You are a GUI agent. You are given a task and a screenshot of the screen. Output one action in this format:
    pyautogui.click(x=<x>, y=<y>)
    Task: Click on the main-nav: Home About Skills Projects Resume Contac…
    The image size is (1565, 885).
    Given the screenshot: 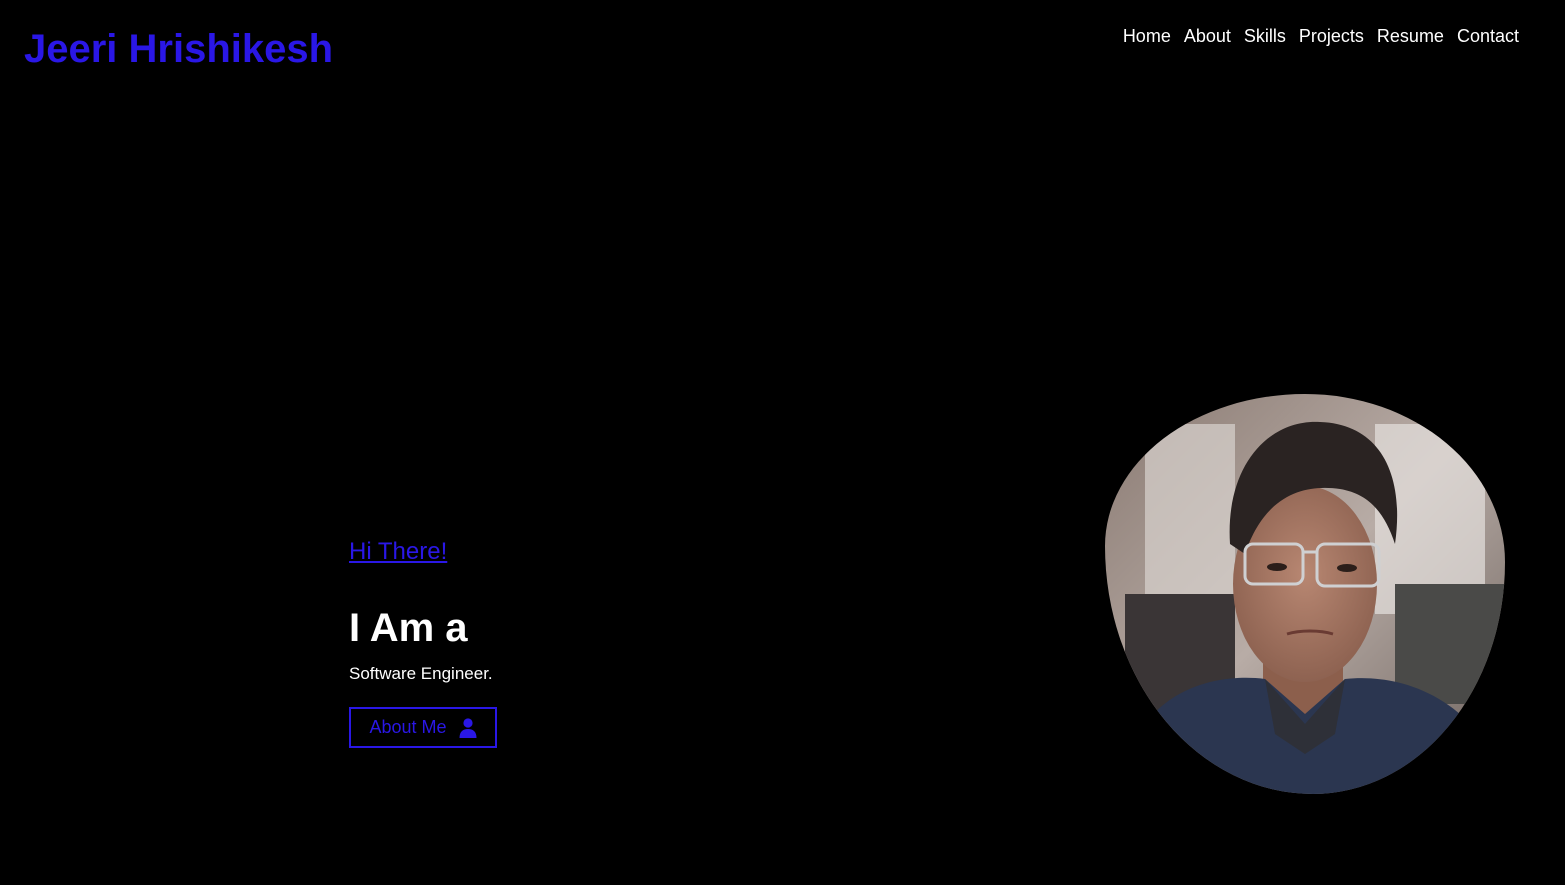 What is the action you would take?
    pyautogui.click(x=1321, y=36)
    